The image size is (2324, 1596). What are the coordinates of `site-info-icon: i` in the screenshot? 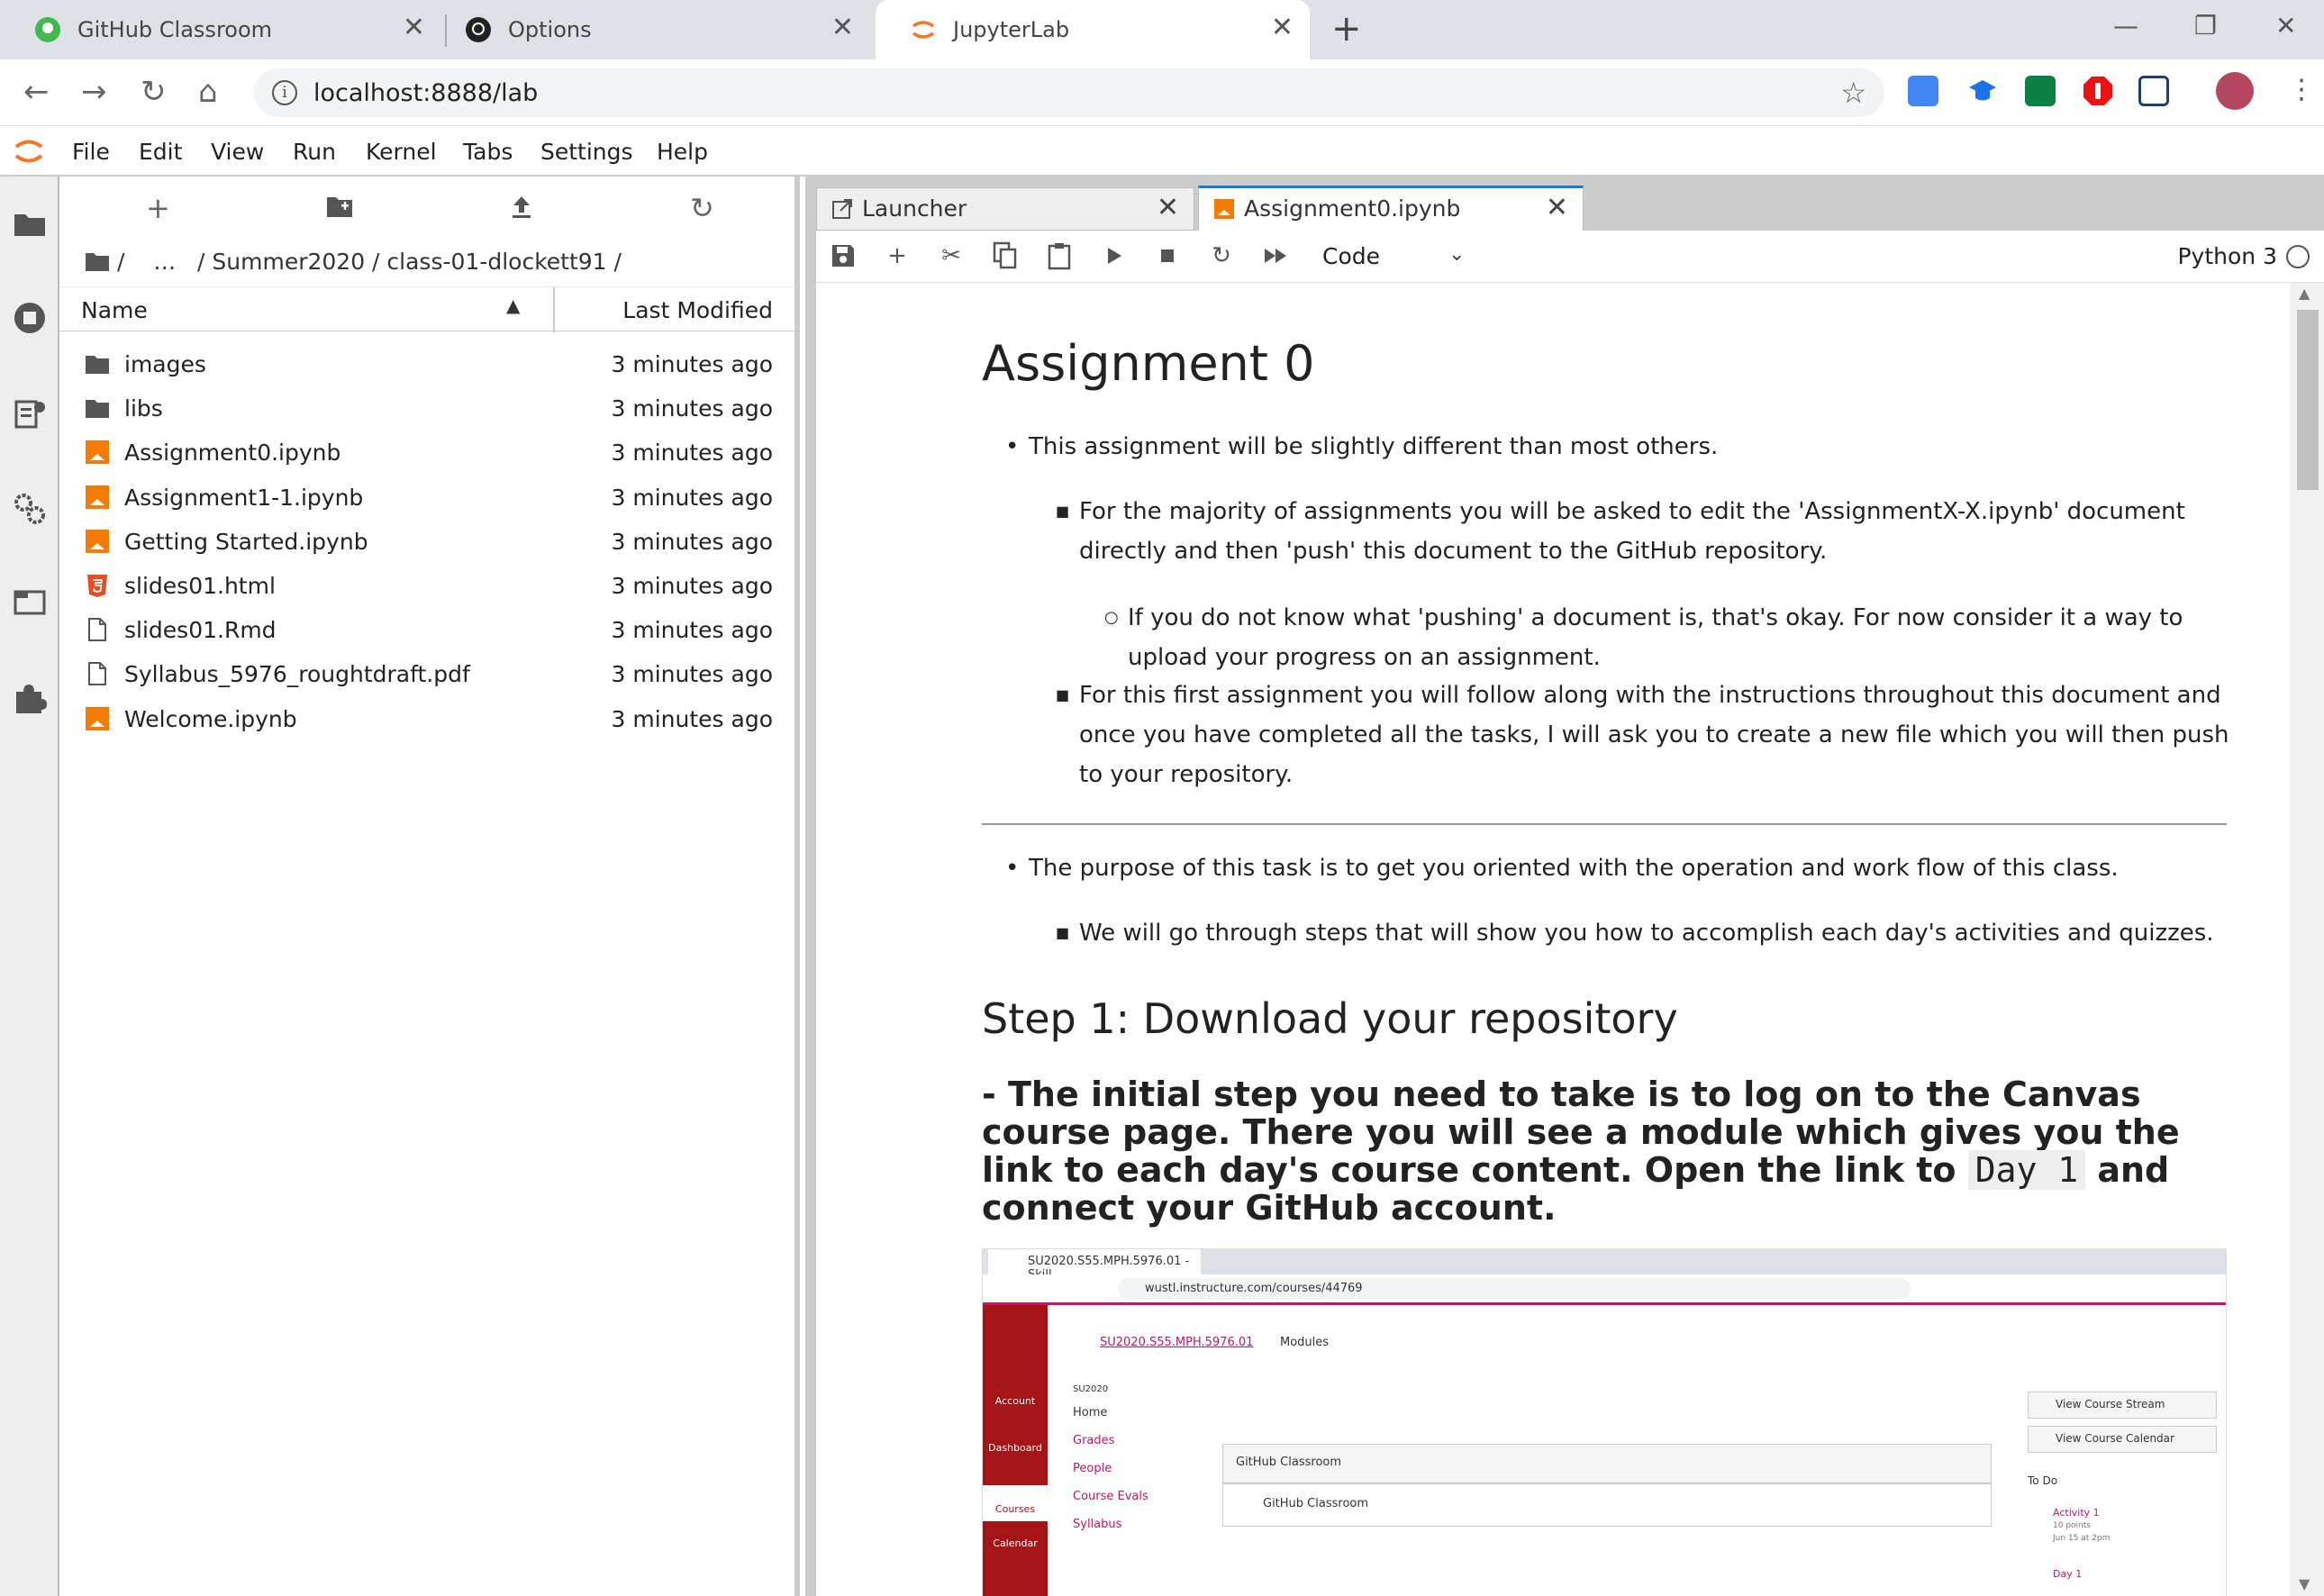 It's located at (284, 92).